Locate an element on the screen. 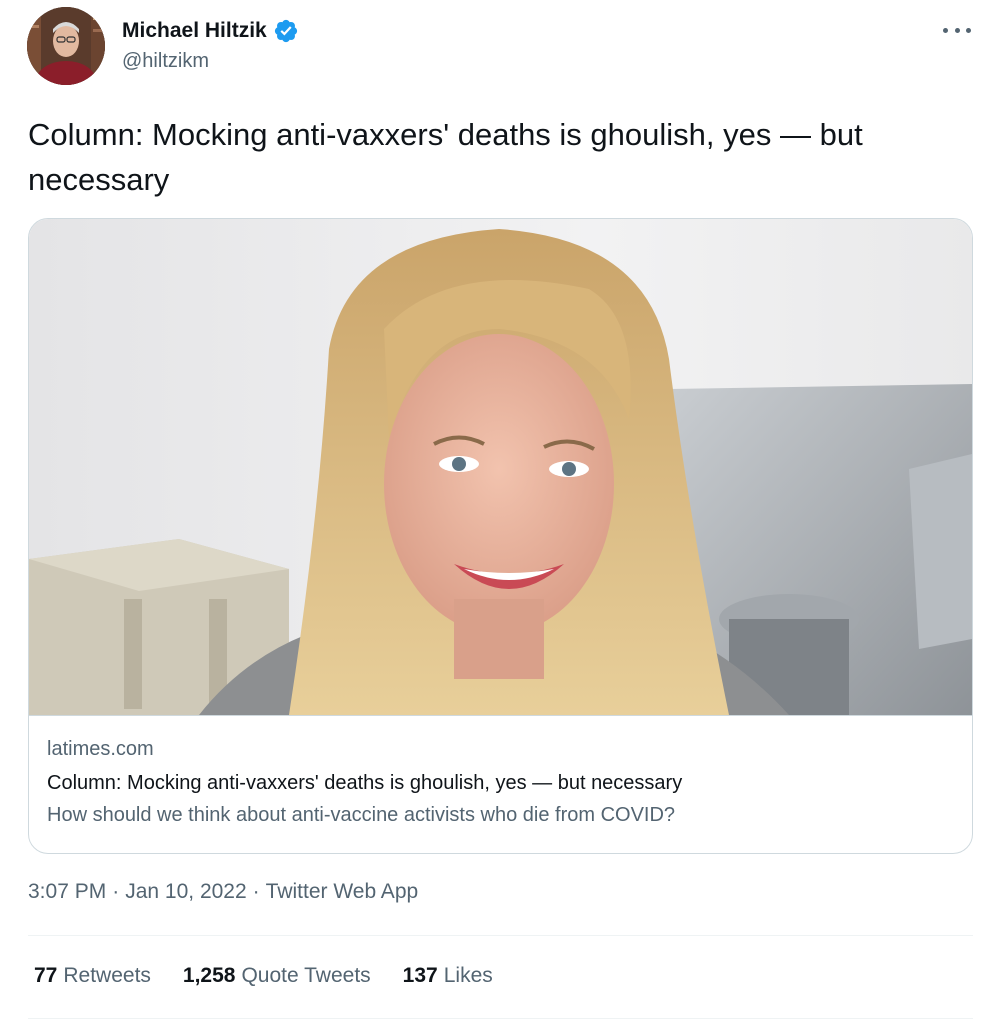 Image resolution: width=1004 pixels, height=1024 pixels. tweet-stats: 77 Retweets 1,258 Quote Tweets 137 Likes is located at coordinates (279, 976).